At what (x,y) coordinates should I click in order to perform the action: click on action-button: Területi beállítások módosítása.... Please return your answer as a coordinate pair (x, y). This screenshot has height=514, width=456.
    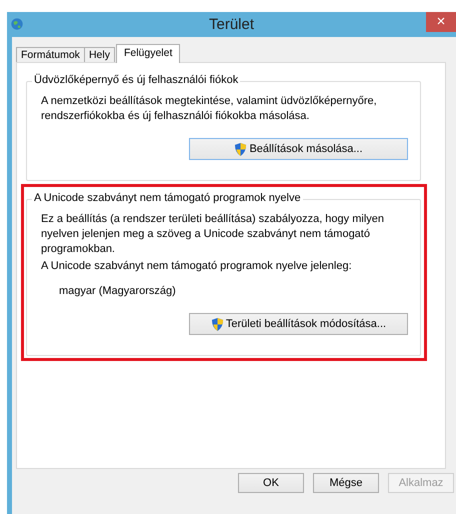
    Looking at the image, I should click on (298, 324).